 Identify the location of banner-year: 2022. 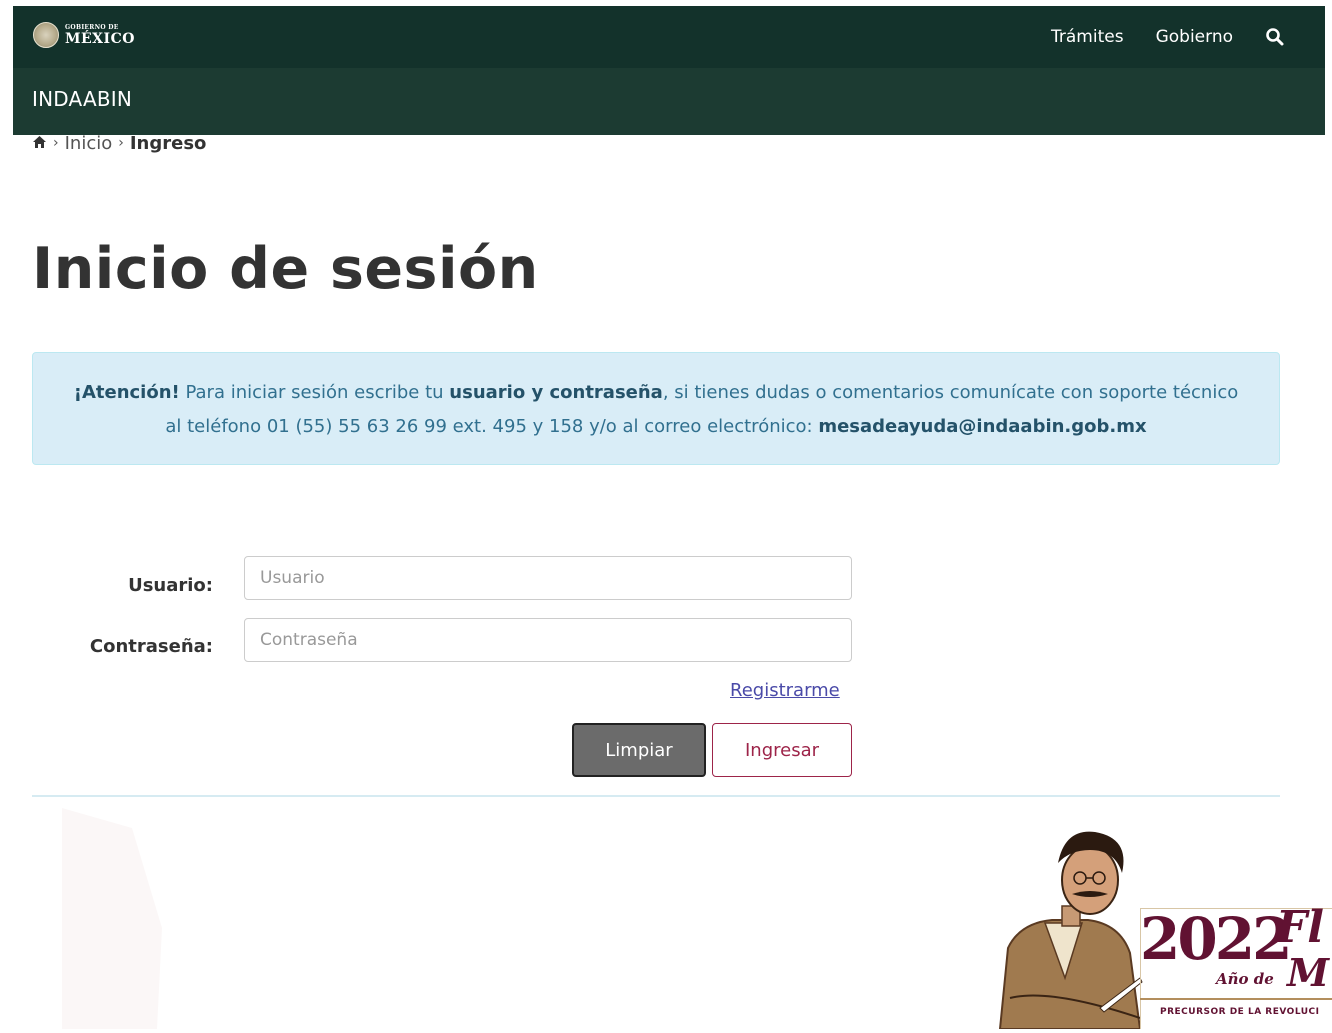
(1216, 939).